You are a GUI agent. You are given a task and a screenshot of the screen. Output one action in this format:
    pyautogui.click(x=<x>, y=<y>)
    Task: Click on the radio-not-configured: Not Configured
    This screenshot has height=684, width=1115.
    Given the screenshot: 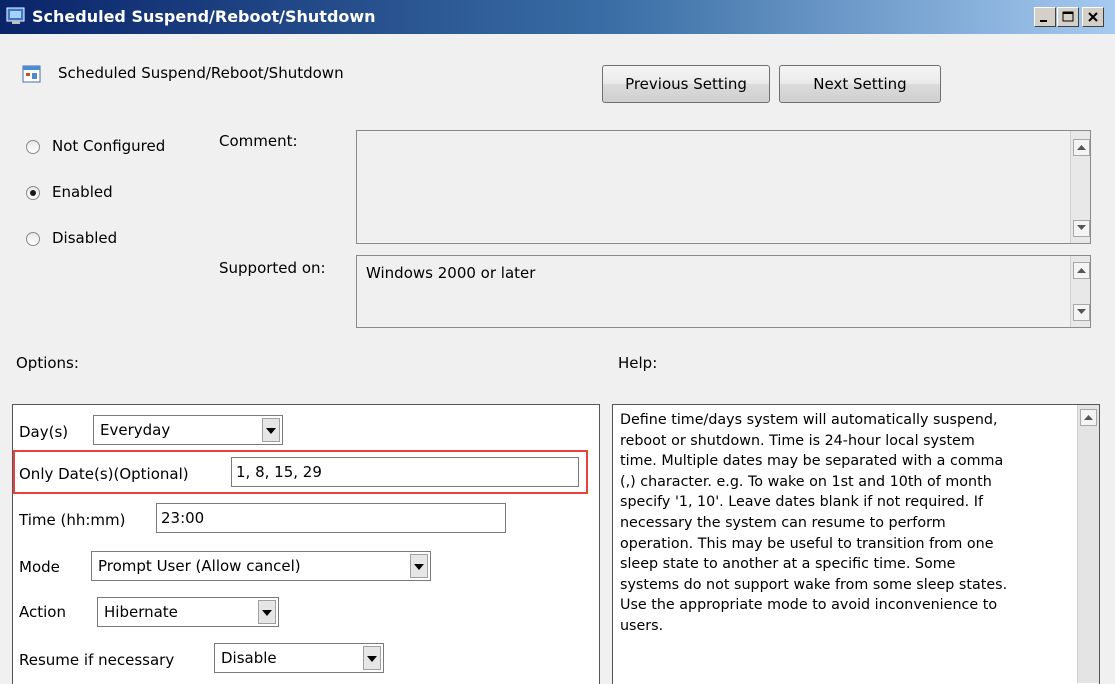 What is the action you would take?
    pyautogui.click(x=110, y=146)
    